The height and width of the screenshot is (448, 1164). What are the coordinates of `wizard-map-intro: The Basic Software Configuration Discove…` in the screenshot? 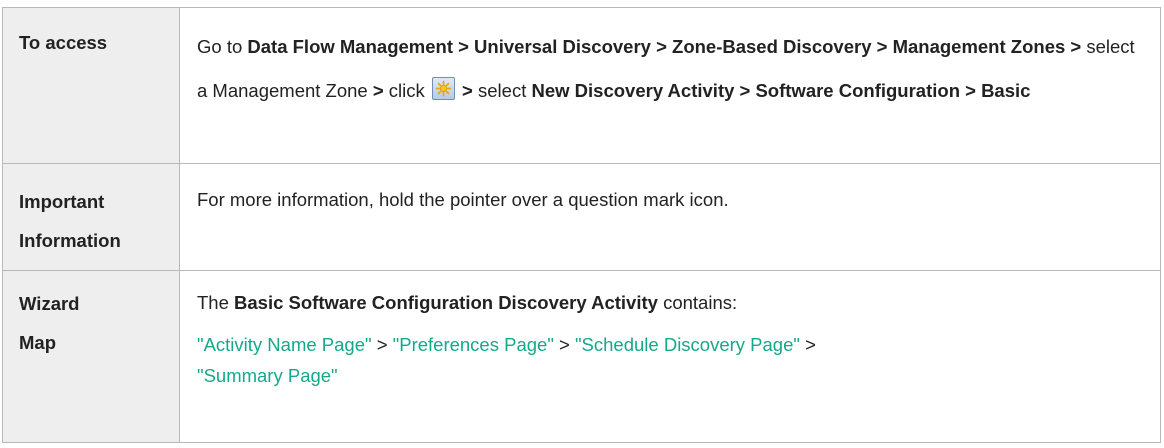 It's located at (467, 302).